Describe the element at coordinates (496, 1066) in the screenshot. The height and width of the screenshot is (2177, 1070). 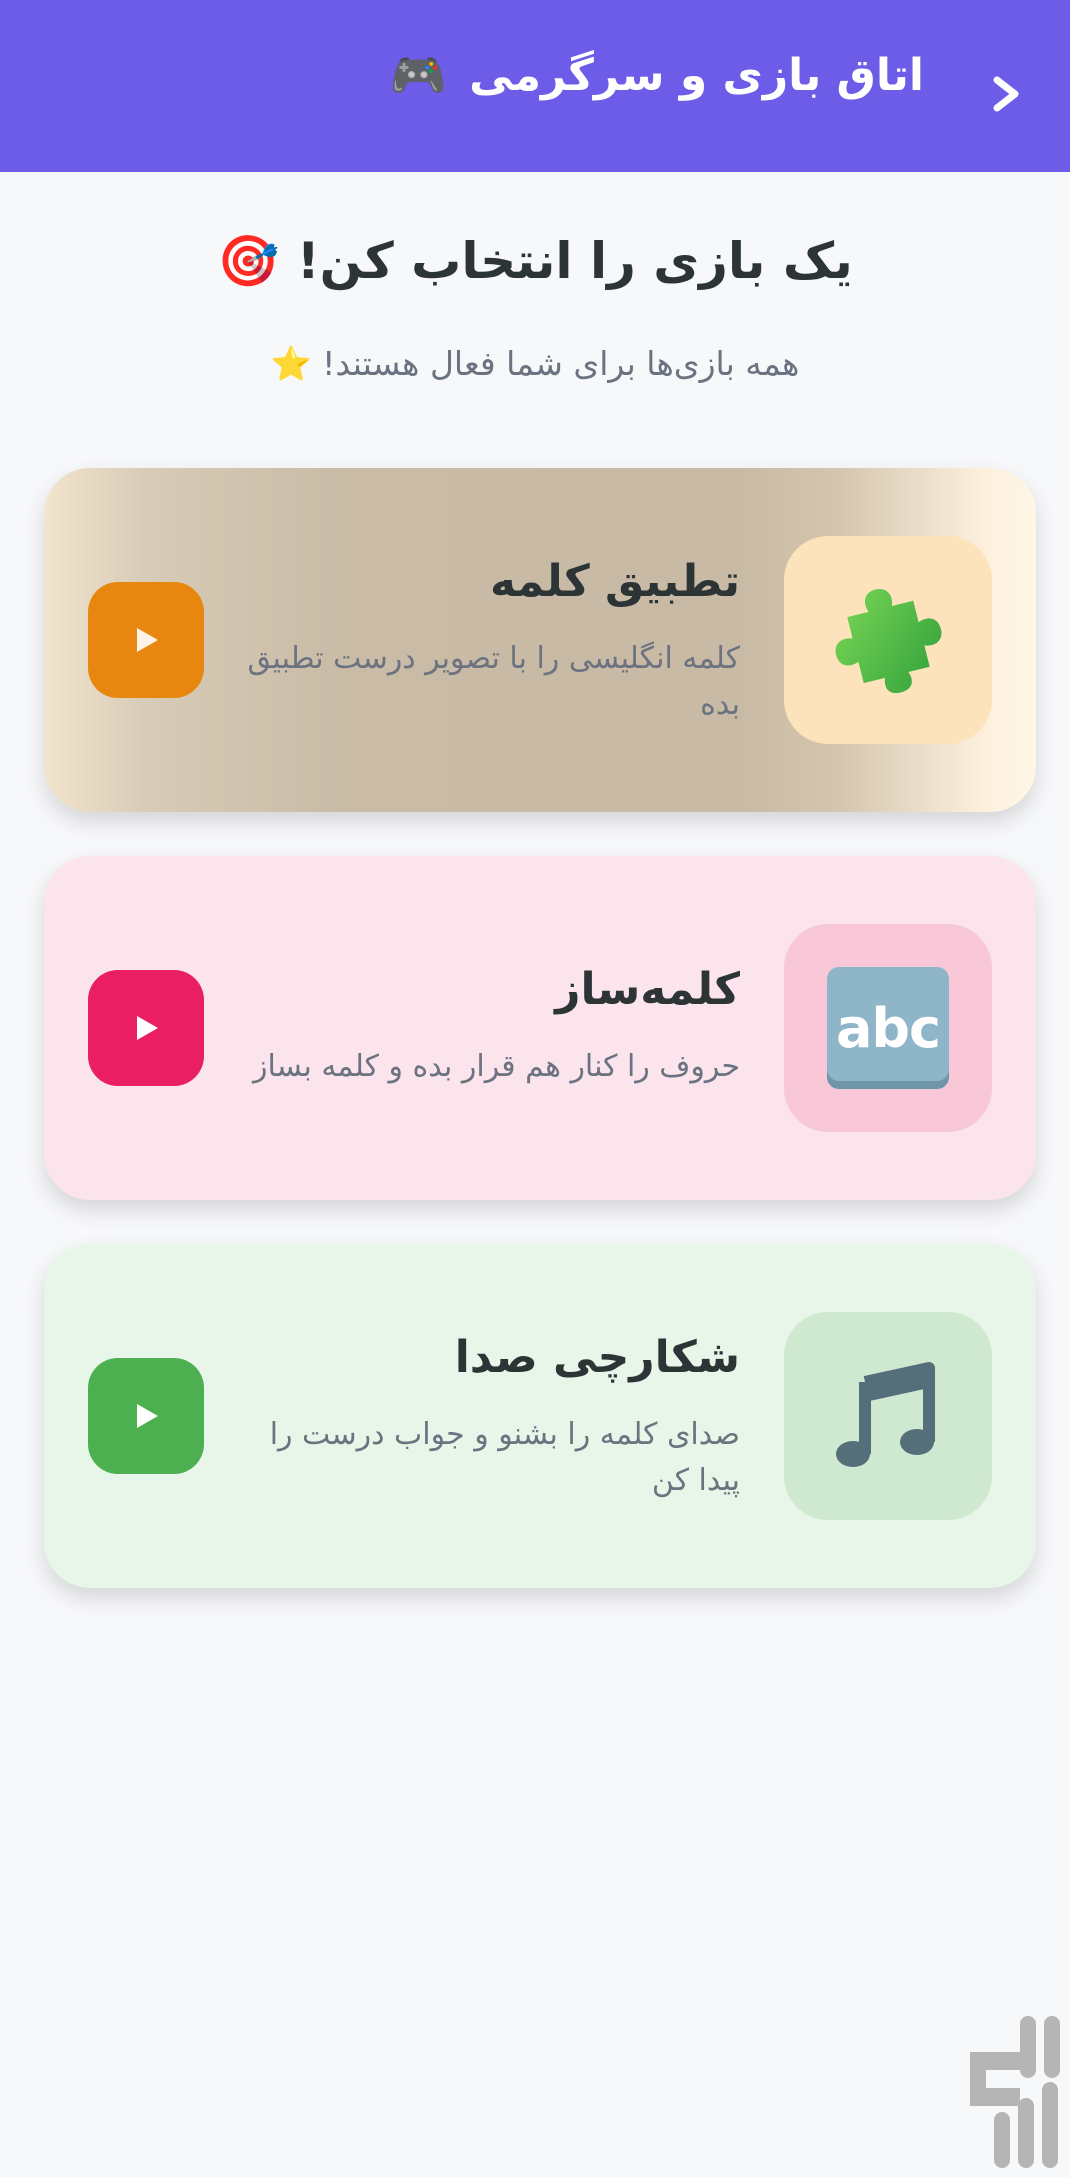
I see `game-description: حروف را کنار هم قرار بده و کلمه بساز` at that location.